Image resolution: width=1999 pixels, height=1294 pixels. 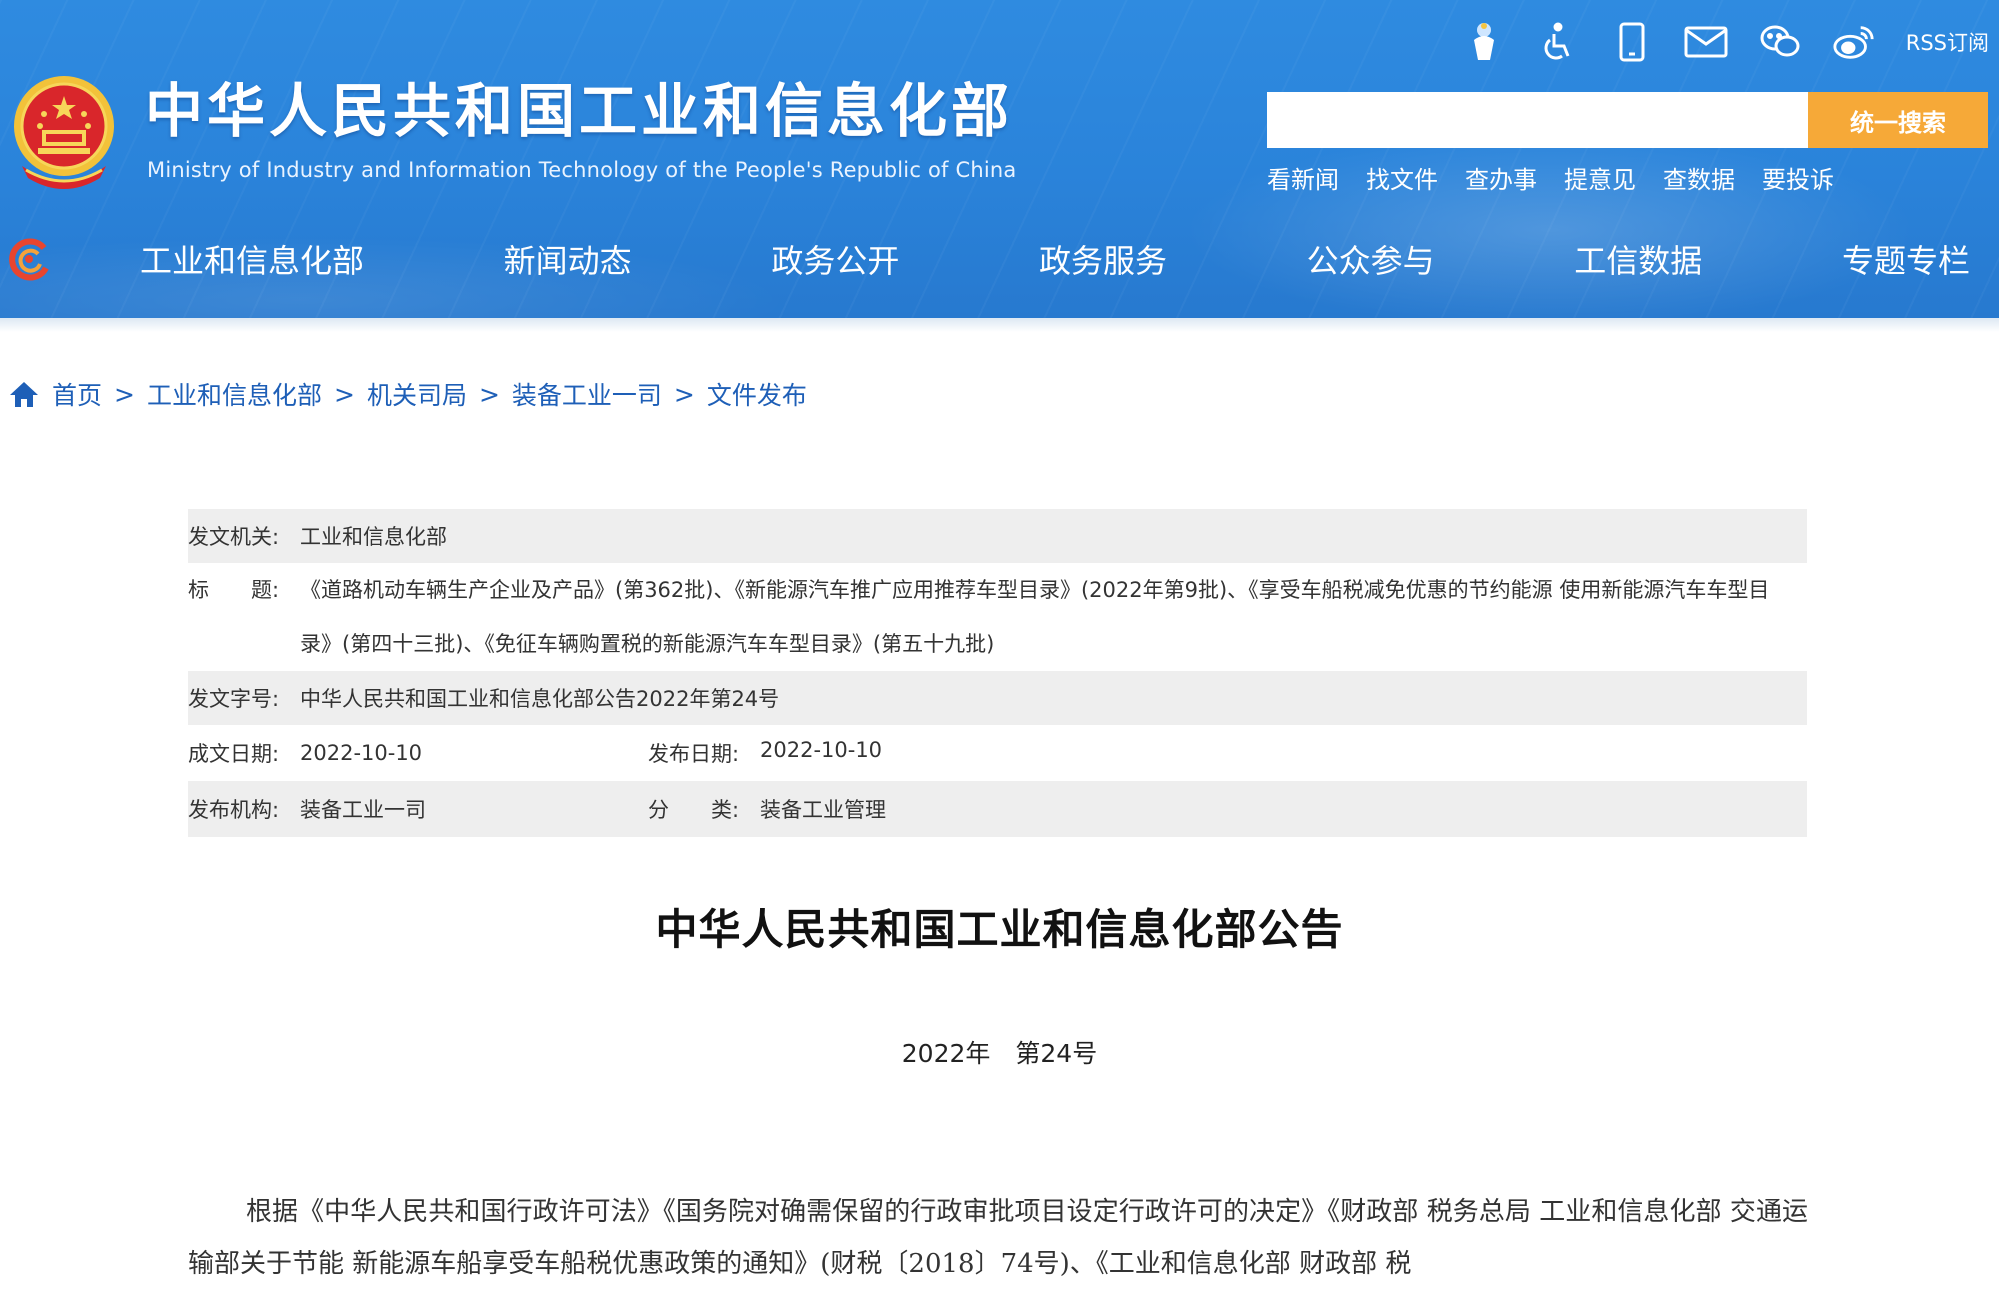 I want to click on document-number: 2022年 第24号, so click(x=999, y=1053).